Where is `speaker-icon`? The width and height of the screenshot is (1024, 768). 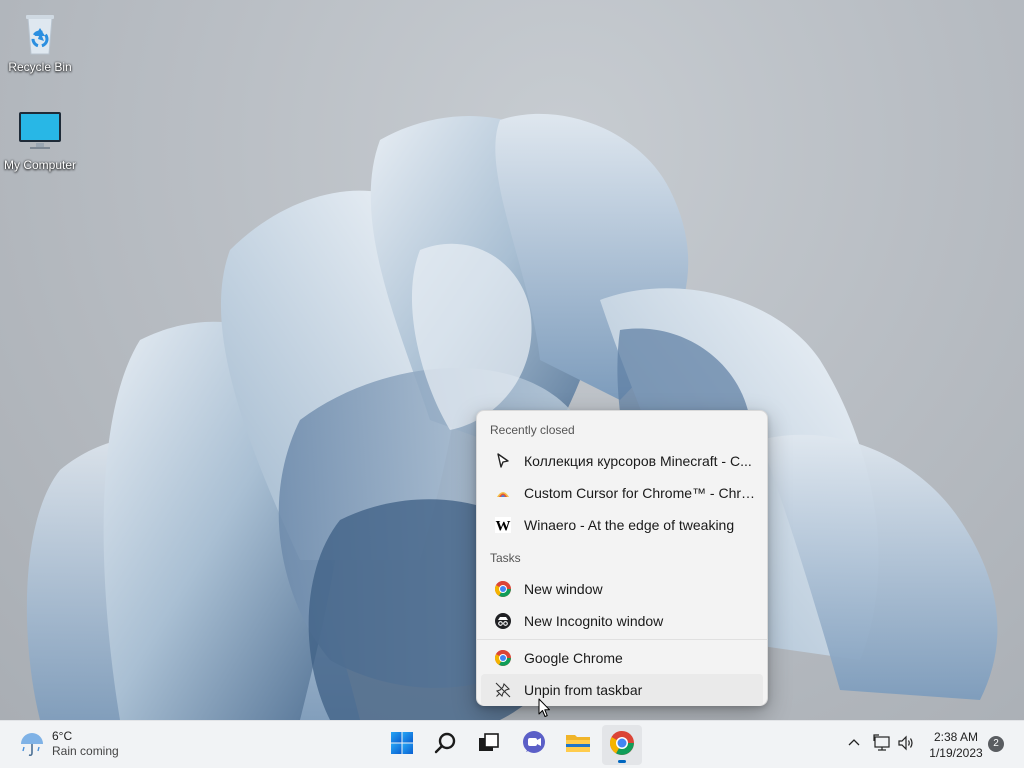 speaker-icon is located at coordinates (906, 745).